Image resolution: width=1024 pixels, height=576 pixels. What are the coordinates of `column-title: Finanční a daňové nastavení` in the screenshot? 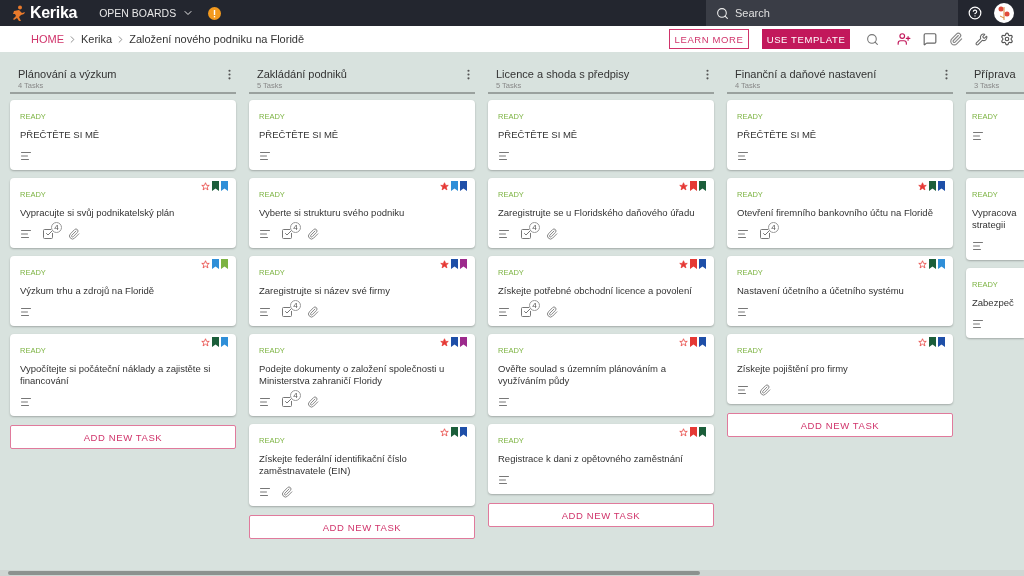 It's located at (806, 74).